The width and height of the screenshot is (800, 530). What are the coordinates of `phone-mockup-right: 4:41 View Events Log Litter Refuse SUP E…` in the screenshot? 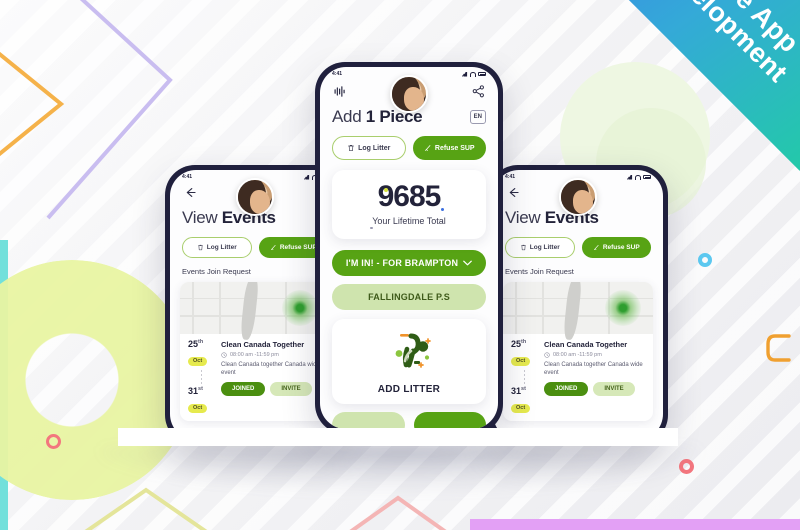 It's located at (578, 305).